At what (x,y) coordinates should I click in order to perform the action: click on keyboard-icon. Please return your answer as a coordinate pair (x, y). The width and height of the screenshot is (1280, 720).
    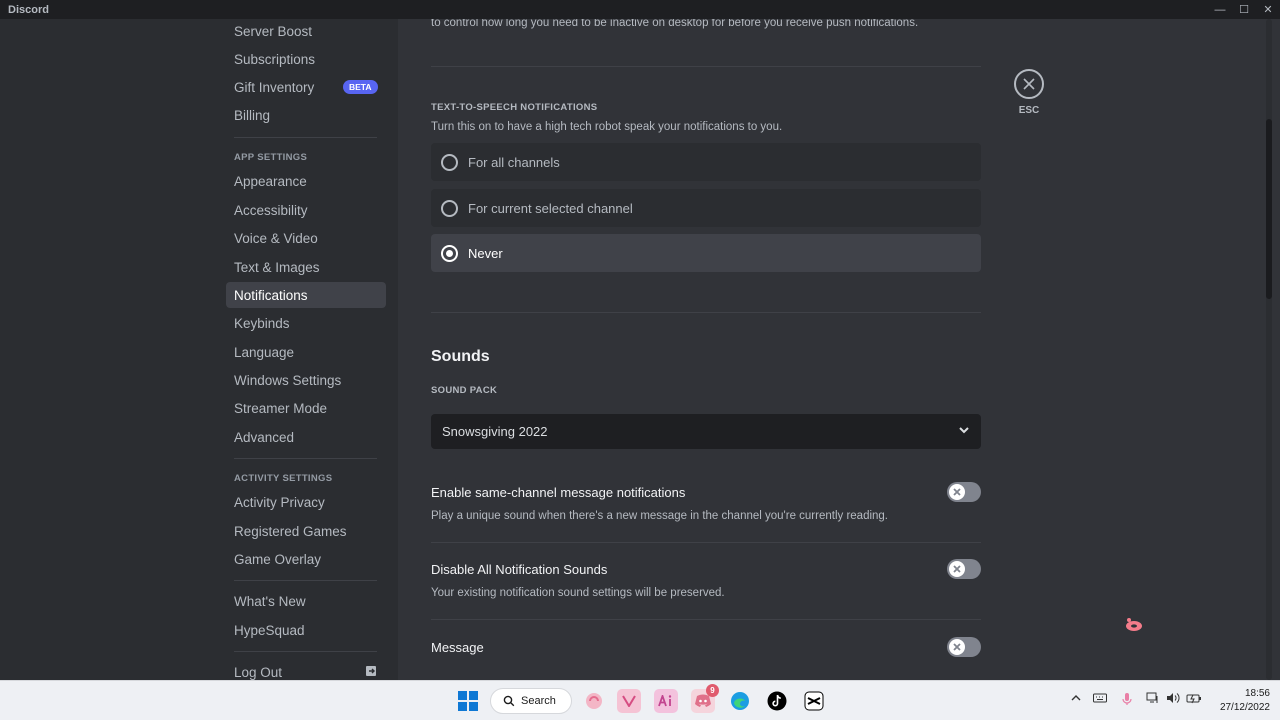
    Looking at the image, I should click on (1100, 699).